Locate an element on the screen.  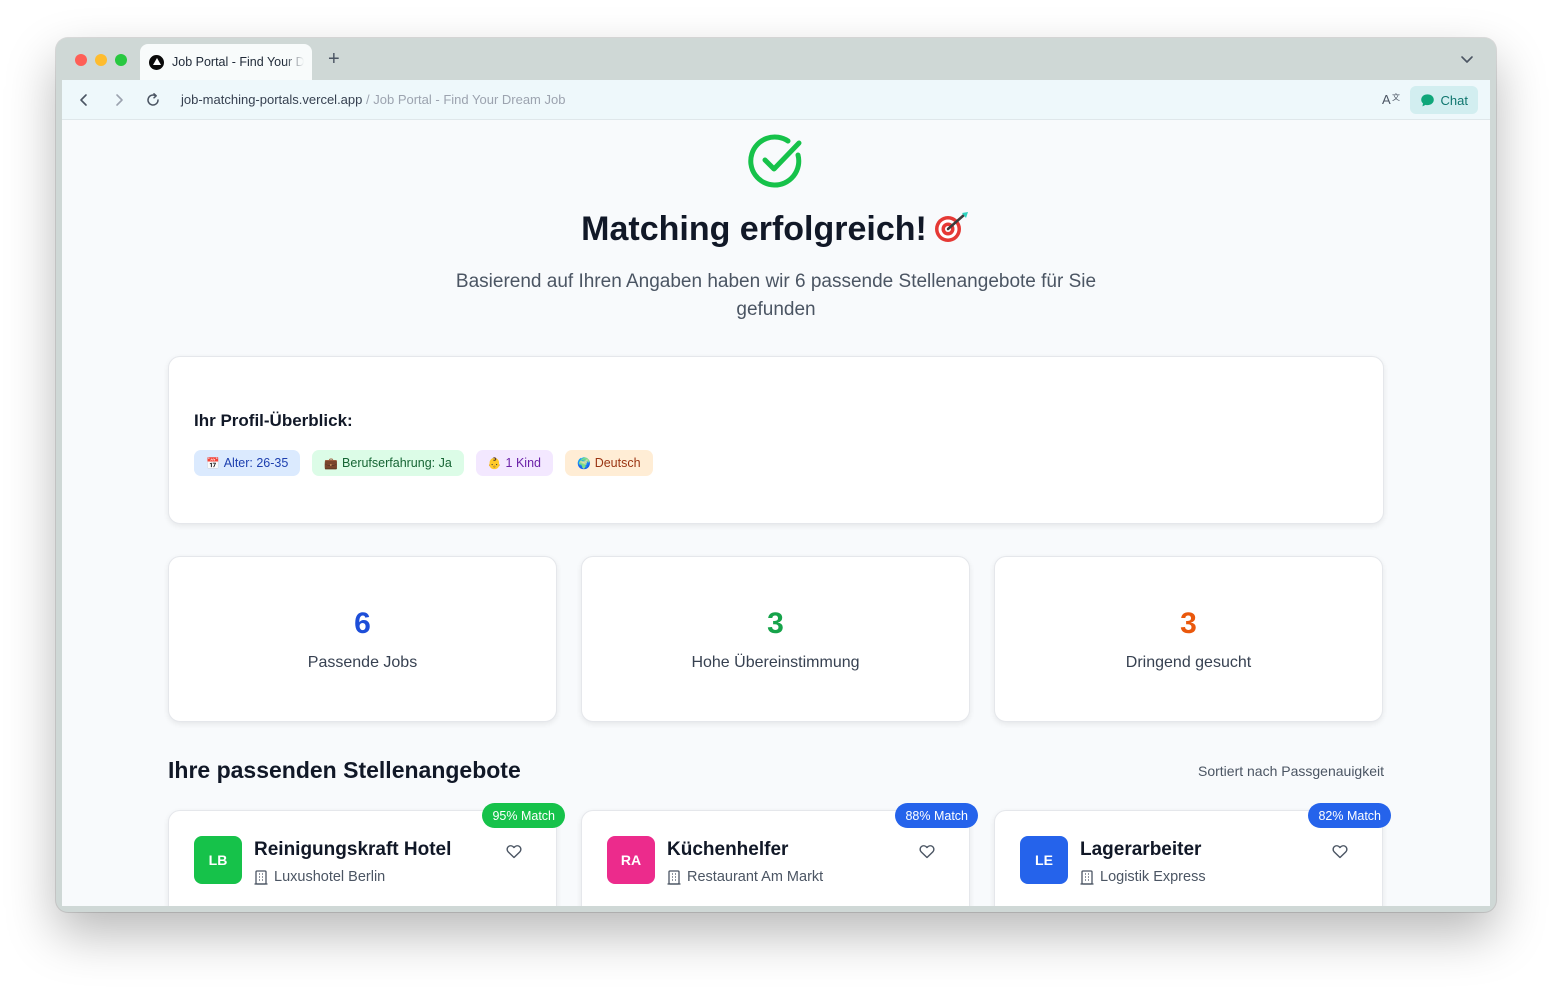
match-badge: 95% Match is located at coordinates (523, 815).